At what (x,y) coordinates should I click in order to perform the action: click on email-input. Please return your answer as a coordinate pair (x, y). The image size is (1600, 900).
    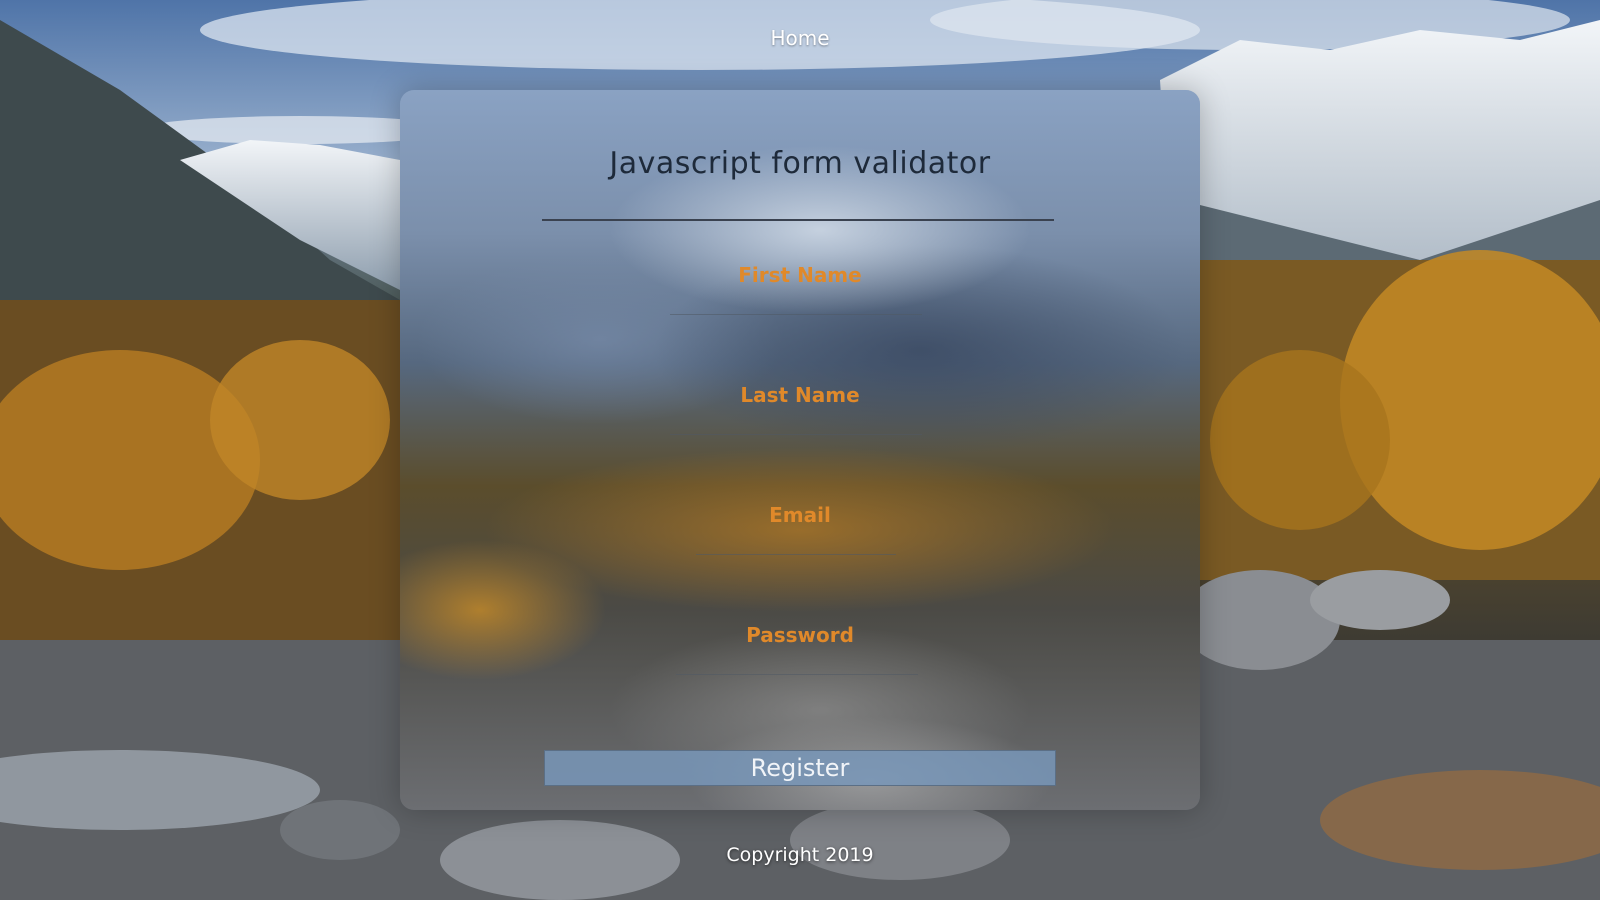
    Looking at the image, I should click on (800, 515).